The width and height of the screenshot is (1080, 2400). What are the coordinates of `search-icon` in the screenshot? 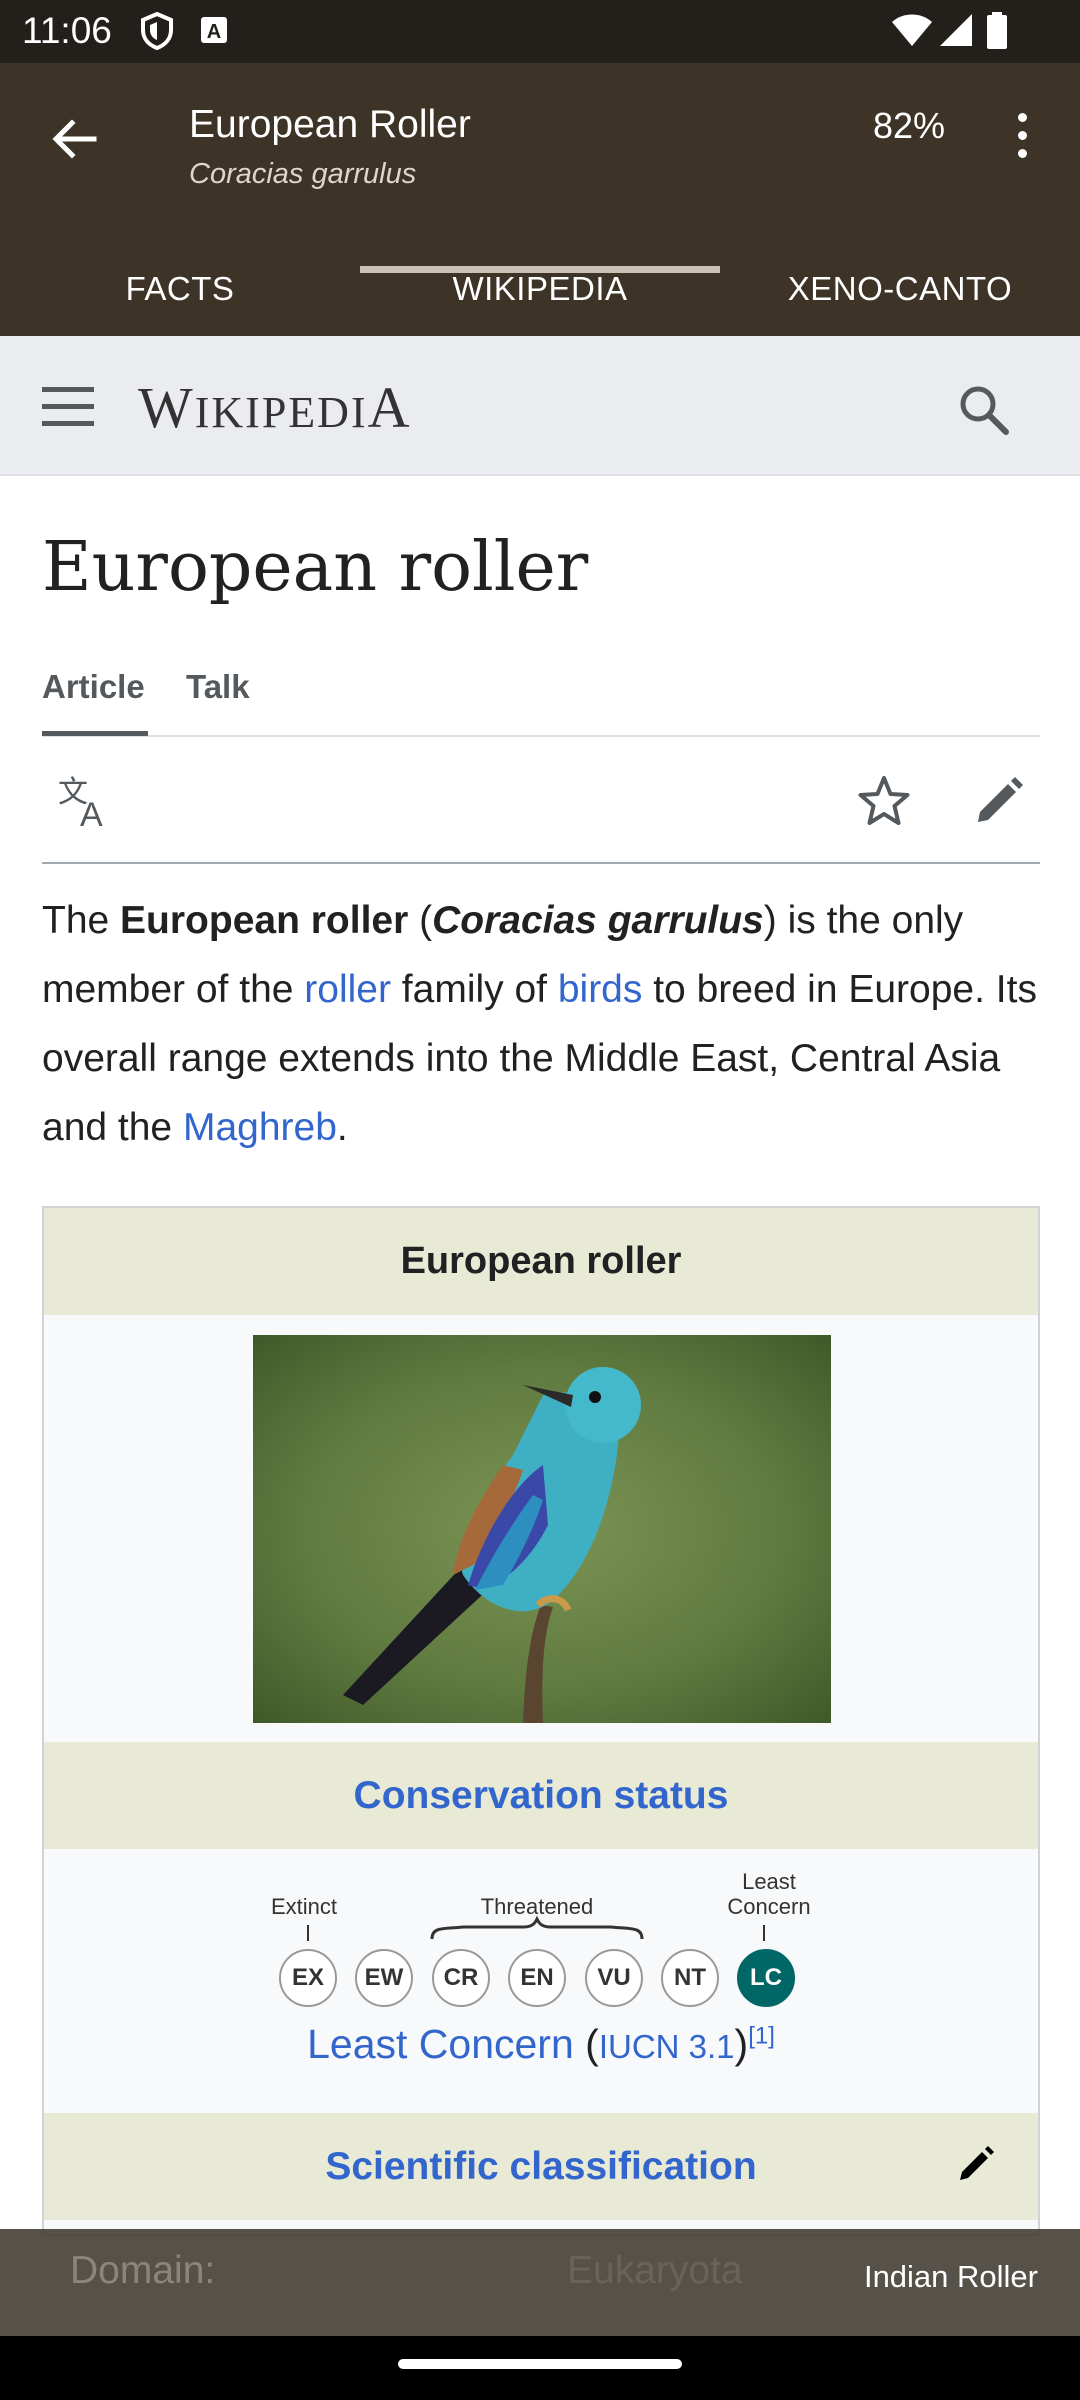 It's located at (984, 410).